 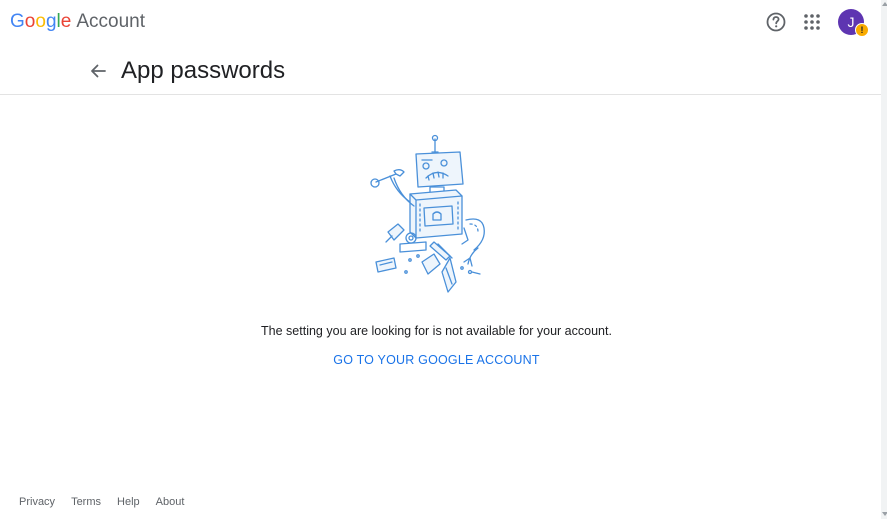 I want to click on warning-badge-icon: !, so click(x=862, y=30).